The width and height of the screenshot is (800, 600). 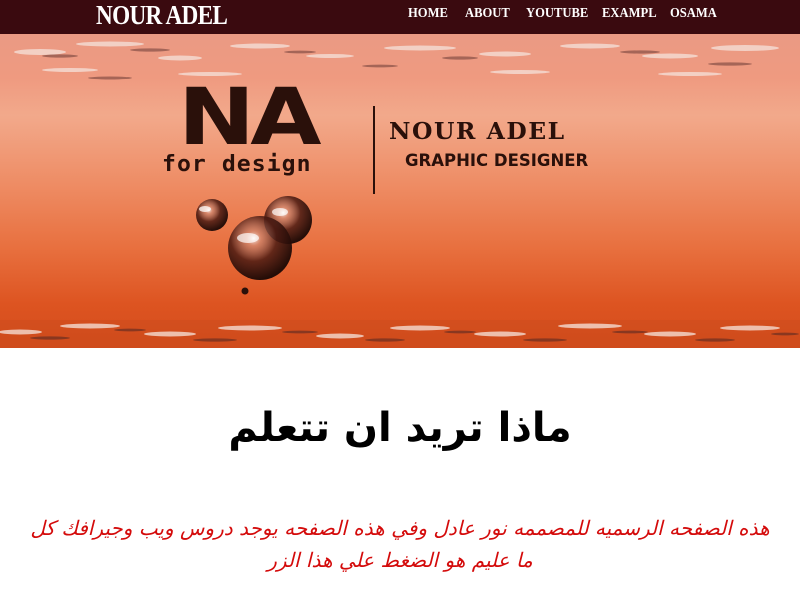 What do you see at coordinates (428, 14) in the screenshot?
I see `nav-link-home: HOME` at bounding box center [428, 14].